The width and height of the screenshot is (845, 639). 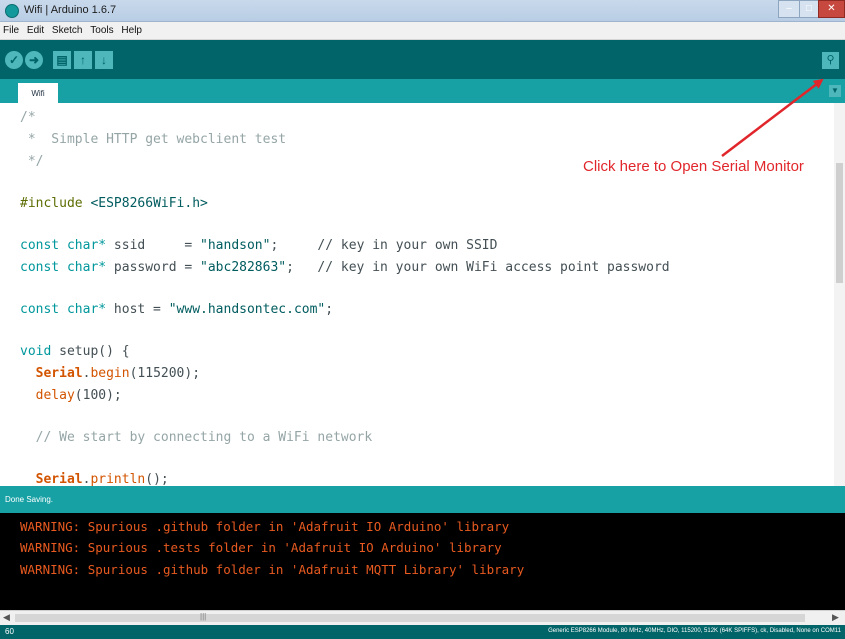 I want to click on menu-tools: Tools, so click(x=101, y=29).